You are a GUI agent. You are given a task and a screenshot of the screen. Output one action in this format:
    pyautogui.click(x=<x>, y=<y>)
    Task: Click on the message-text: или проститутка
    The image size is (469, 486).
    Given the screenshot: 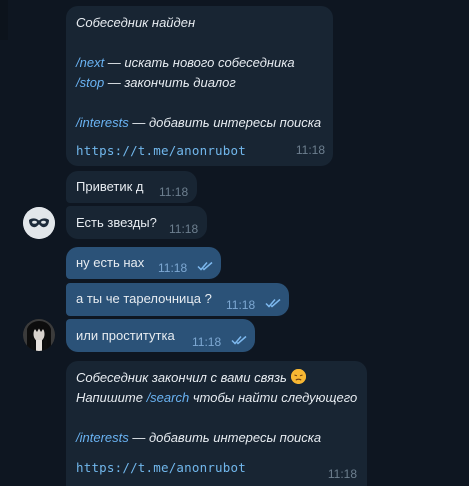 What is the action you would take?
    pyautogui.click(x=125, y=335)
    